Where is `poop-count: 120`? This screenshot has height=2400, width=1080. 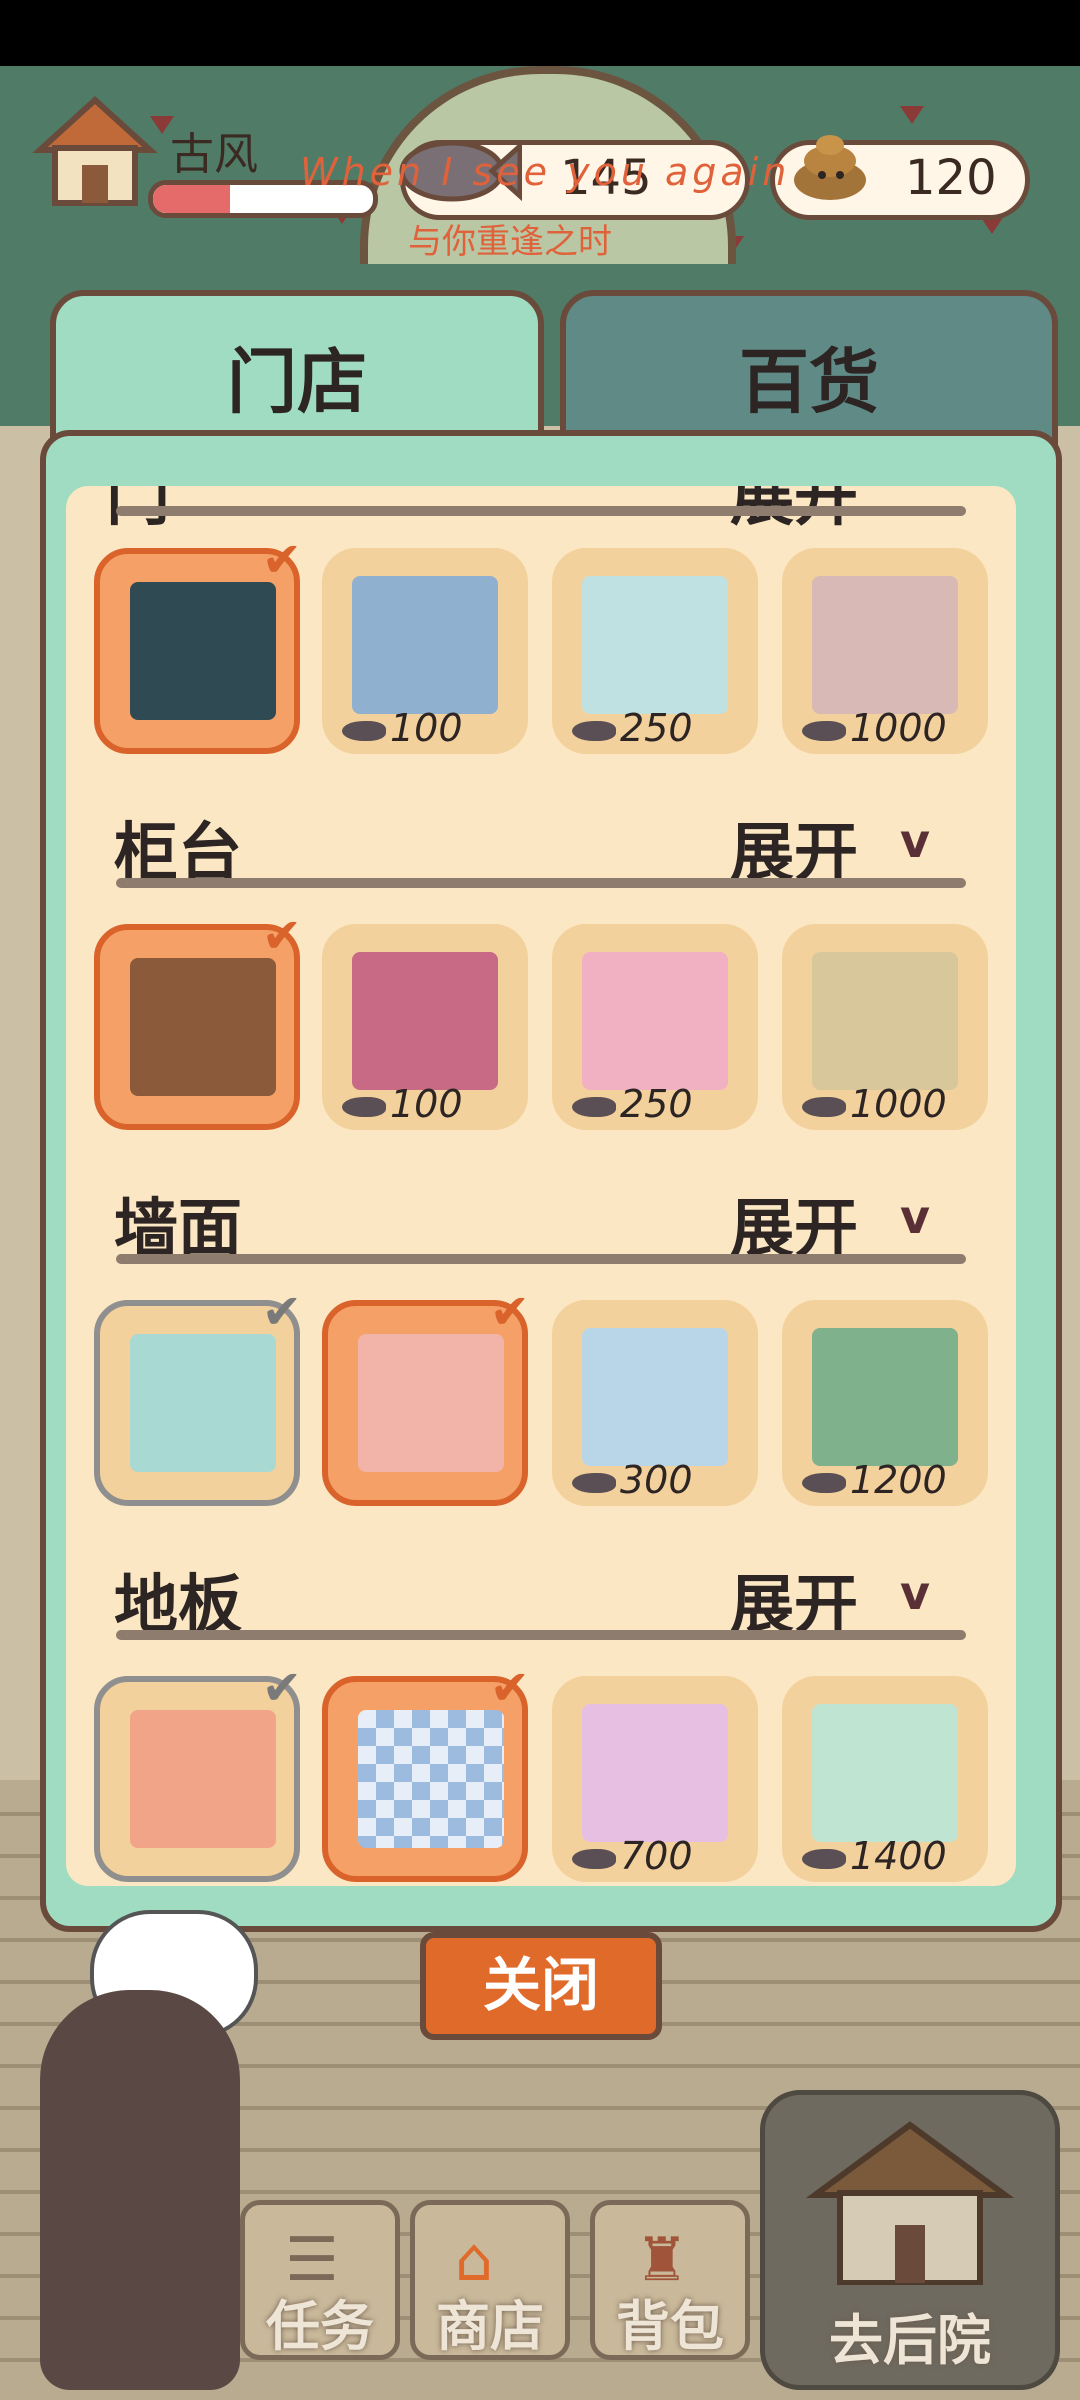
poop-count: 120 is located at coordinates (951, 178).